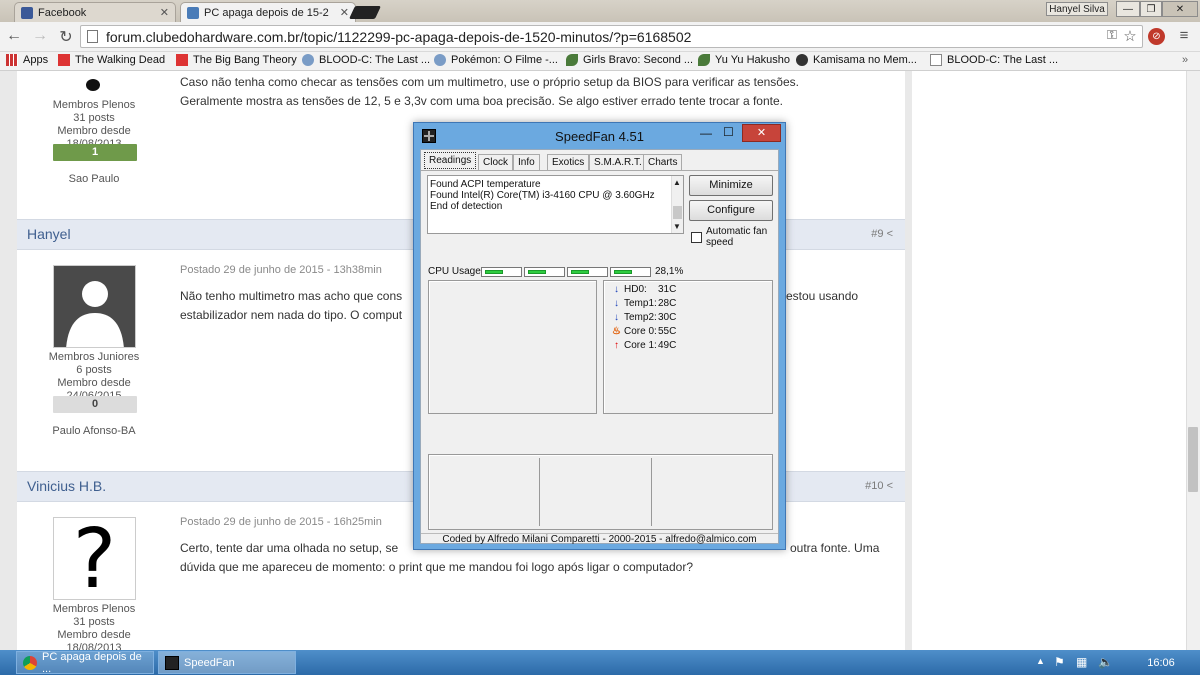 The height and width of the screenshot is (675, 1200). Describe the element at coordinates (236, 60) in the screenshot. I see `bookmark-item: The Big Bang Theory` at that location.